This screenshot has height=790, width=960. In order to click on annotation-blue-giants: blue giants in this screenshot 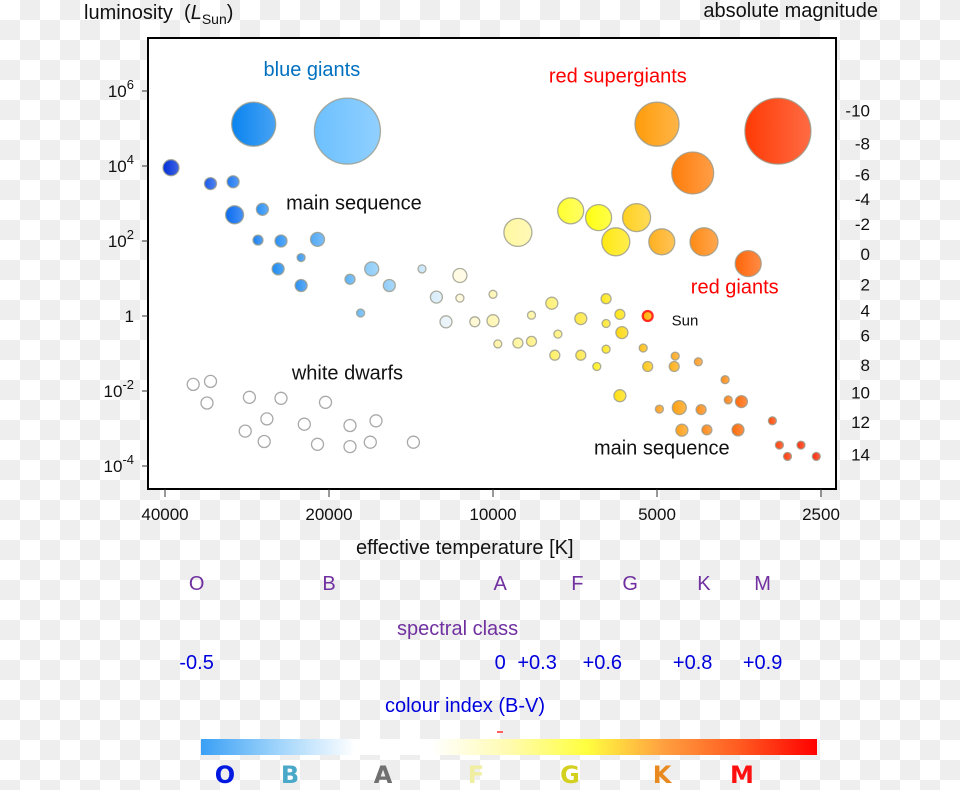, I will do `click(312, 70)`.